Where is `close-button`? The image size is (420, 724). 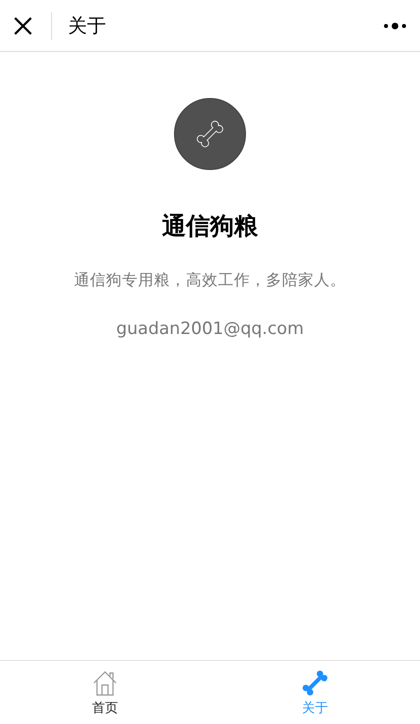 close-button is located at coordinates (23, 25).